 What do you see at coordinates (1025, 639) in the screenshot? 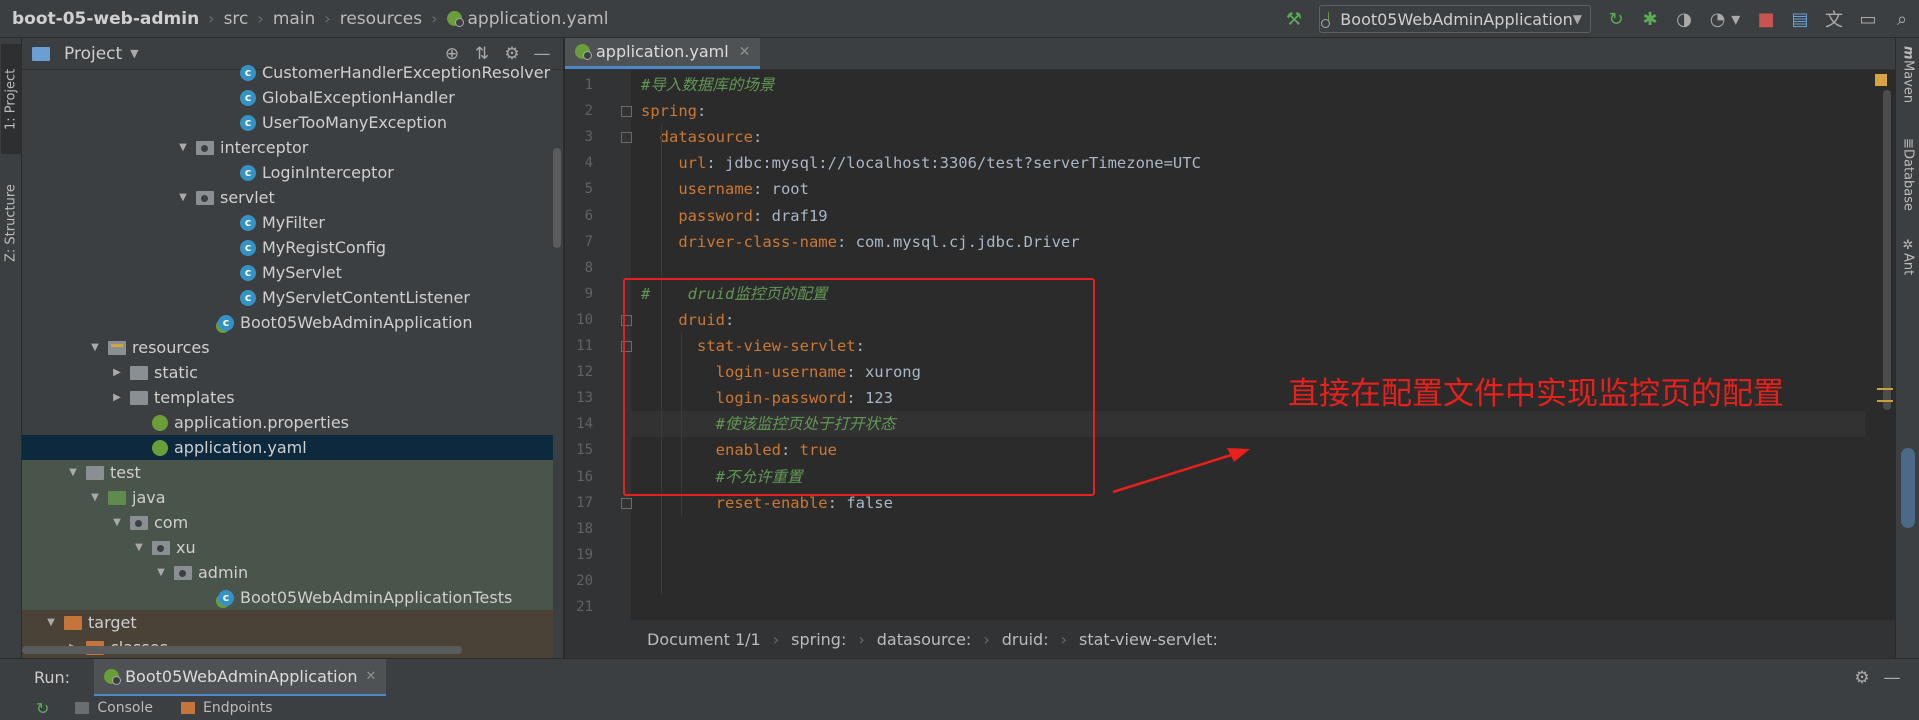
I see `breadcrumb-druid: druid:` at bounding box center [1025, 639].